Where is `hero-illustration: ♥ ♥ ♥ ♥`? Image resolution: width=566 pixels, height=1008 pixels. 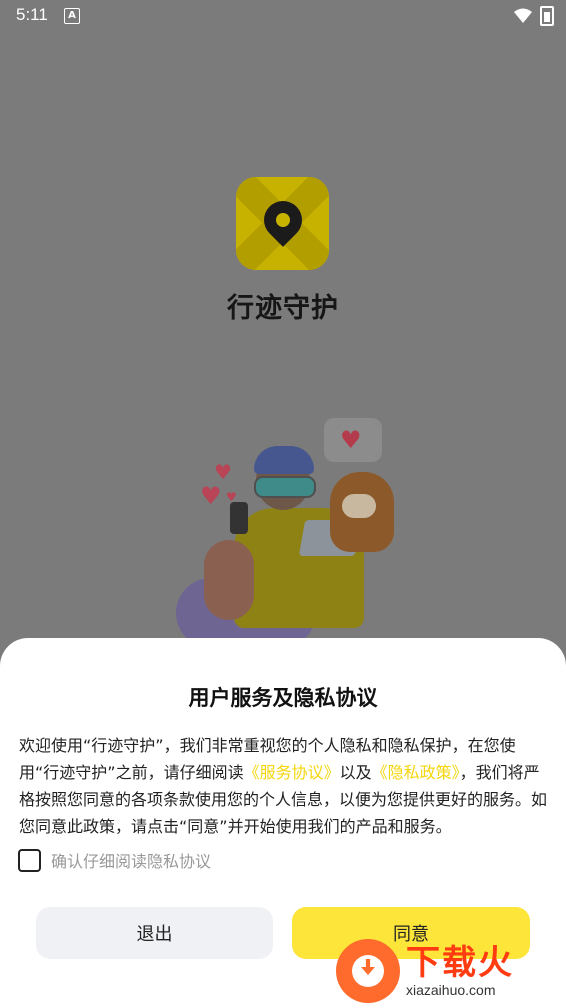 hero-illustration: ♥ ♥ ♥ ♥ is located at coordinates (290, 529).